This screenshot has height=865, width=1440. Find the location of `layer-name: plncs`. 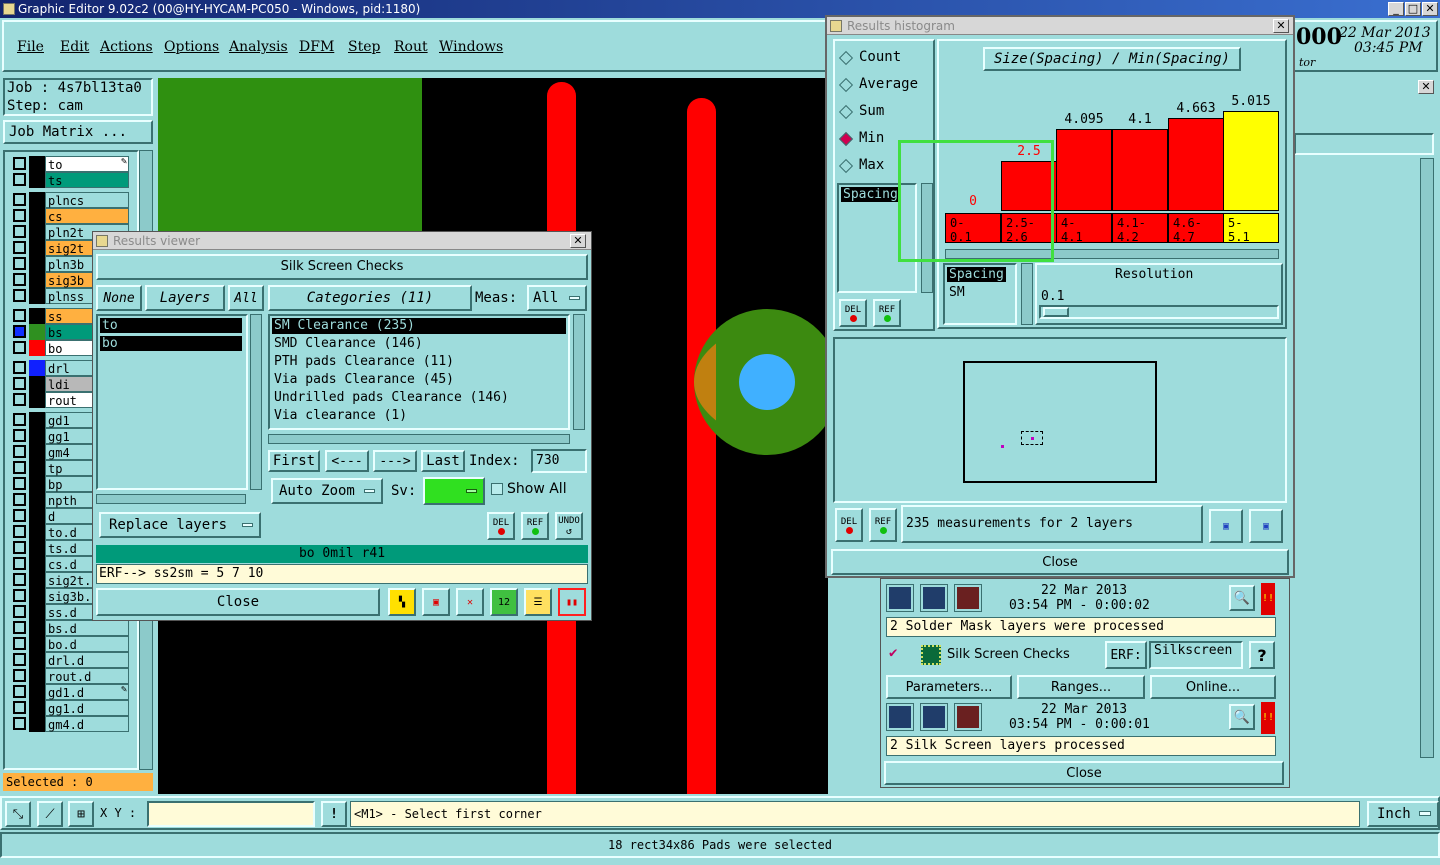

layer-name: plncs is located at coordinates (87, 200).